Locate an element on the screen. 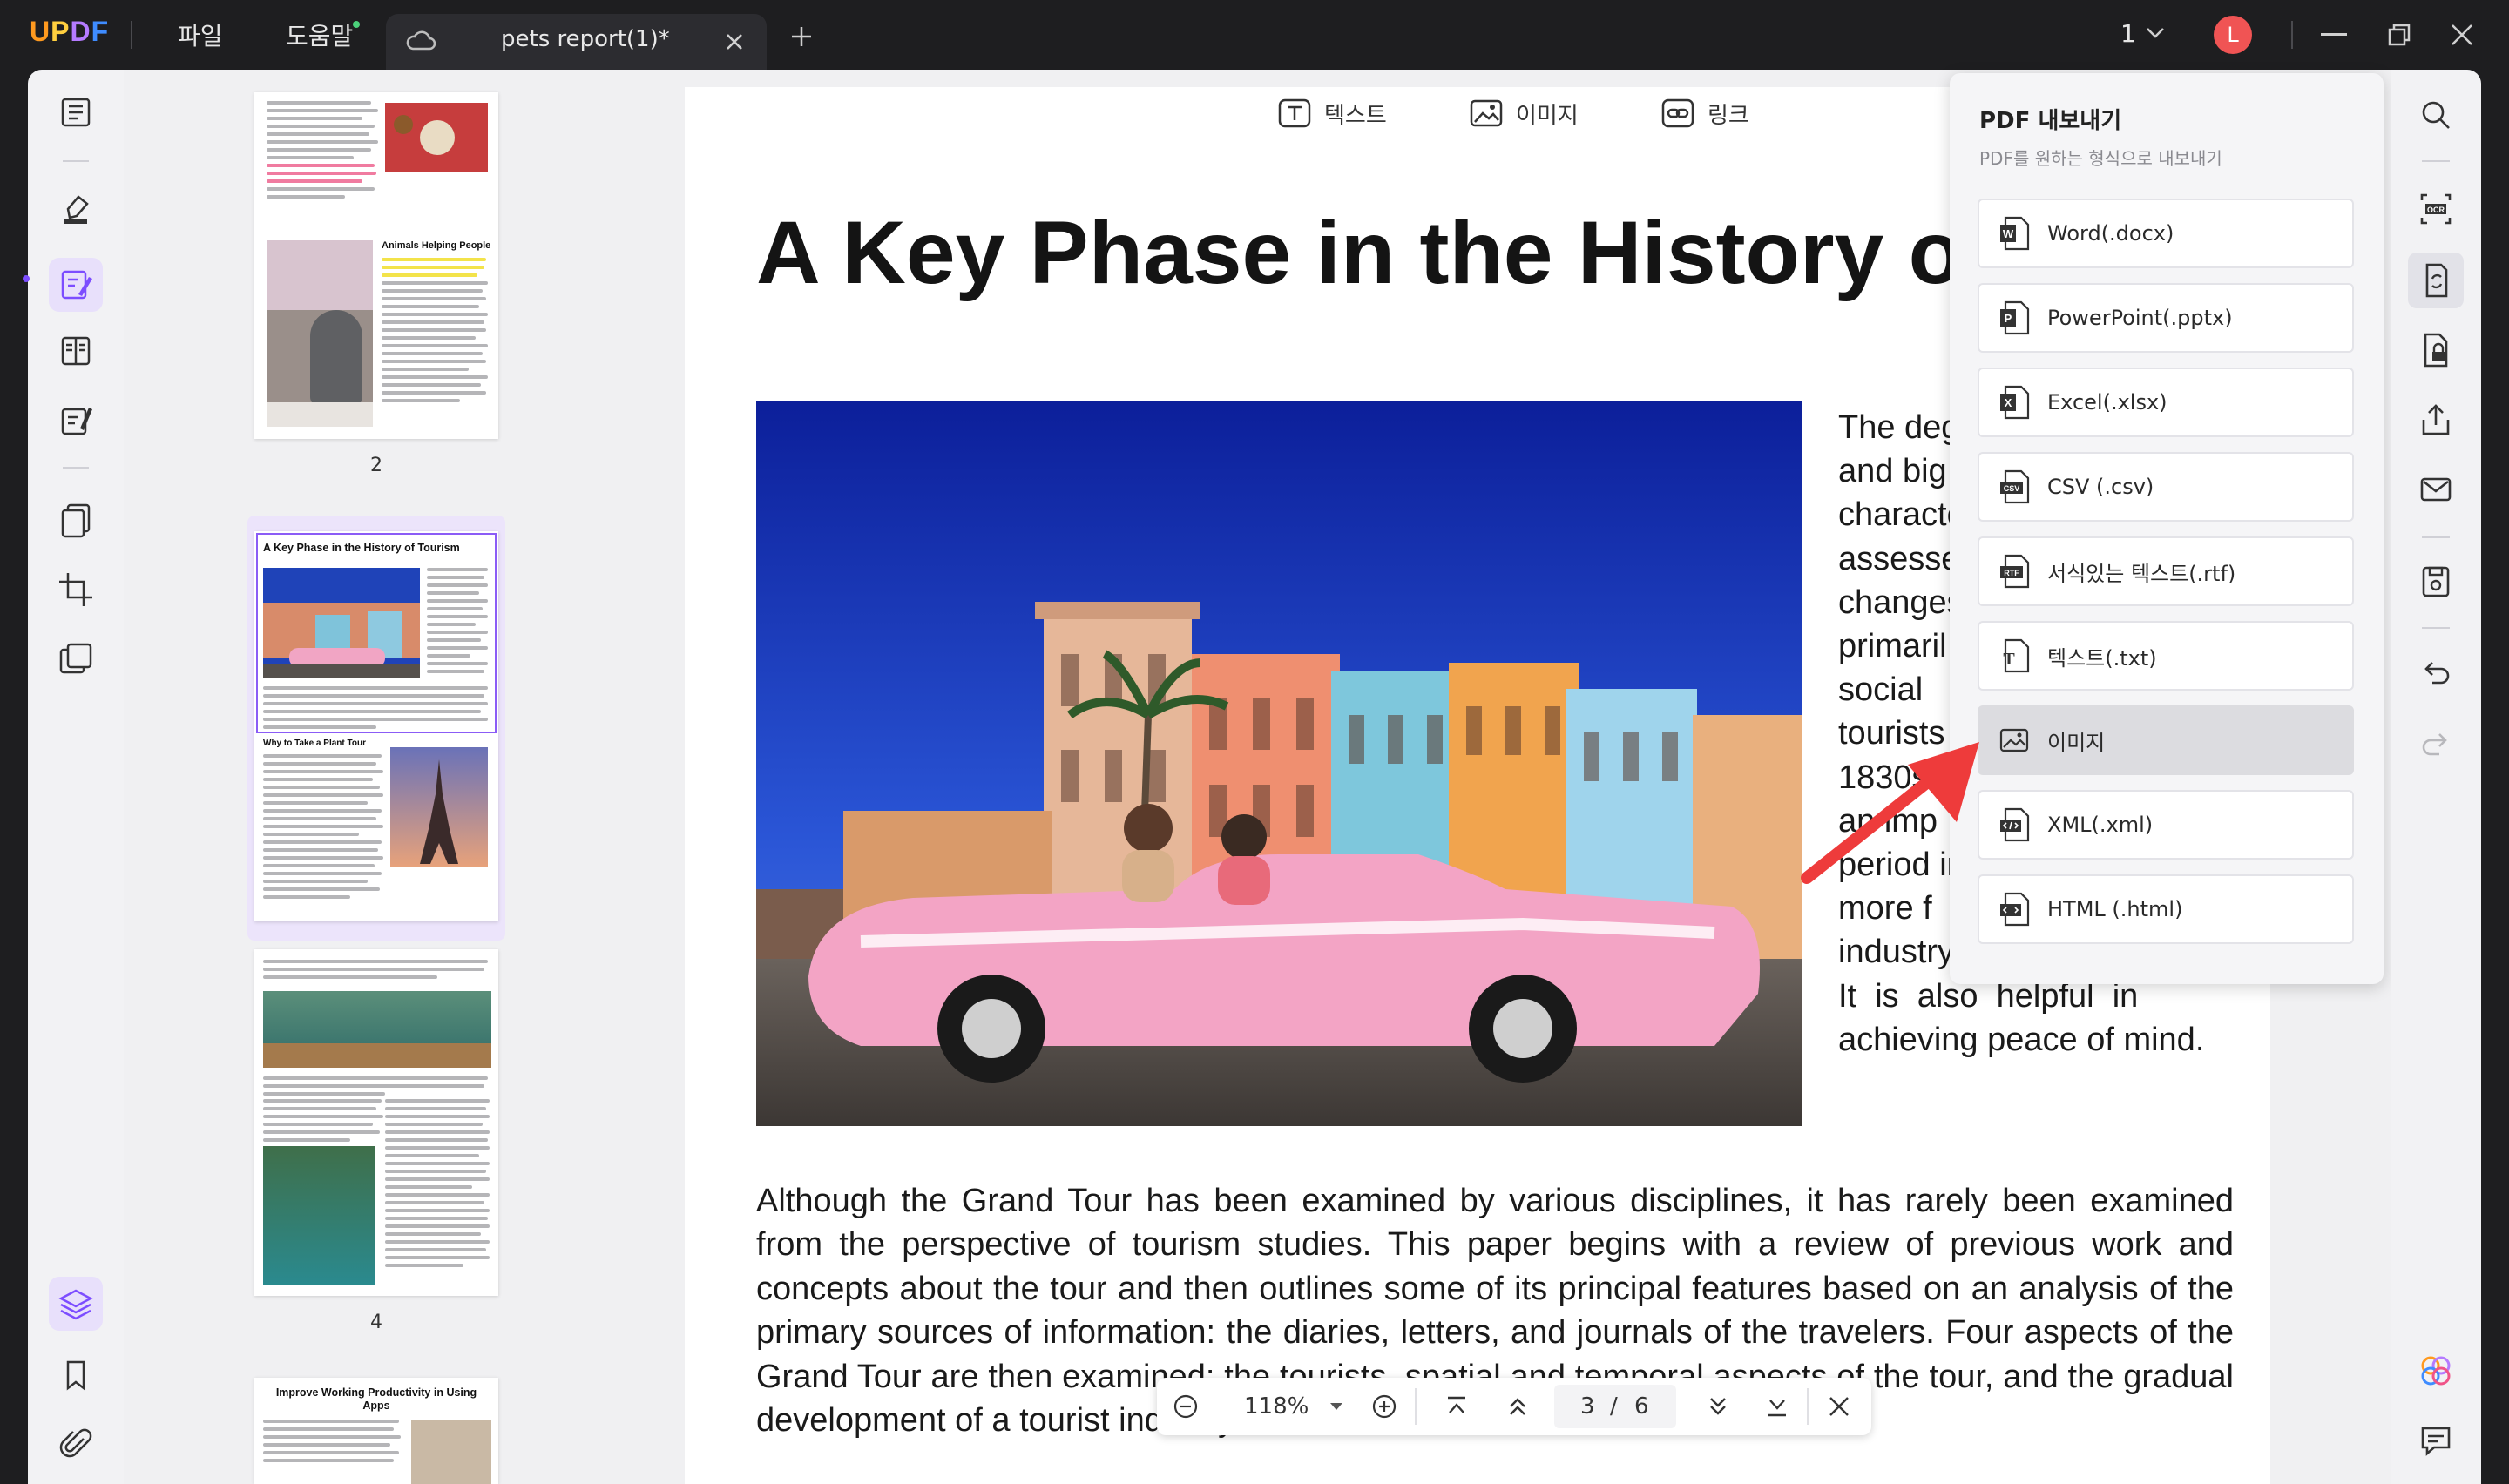 The image size is (2509, 1484). reader-mode-button is located at coordinates (76, 112).